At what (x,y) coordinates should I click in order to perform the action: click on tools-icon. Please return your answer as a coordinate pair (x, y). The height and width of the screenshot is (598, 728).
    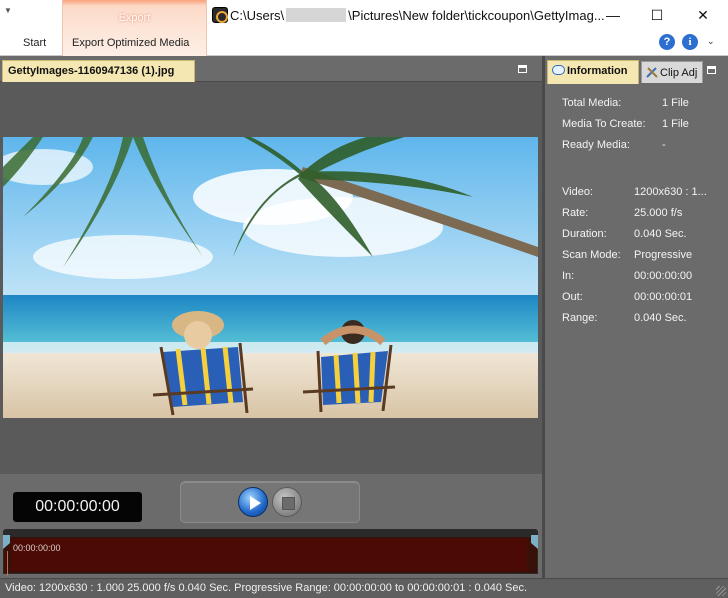
    Looking at the image, I should click on (652, 72).